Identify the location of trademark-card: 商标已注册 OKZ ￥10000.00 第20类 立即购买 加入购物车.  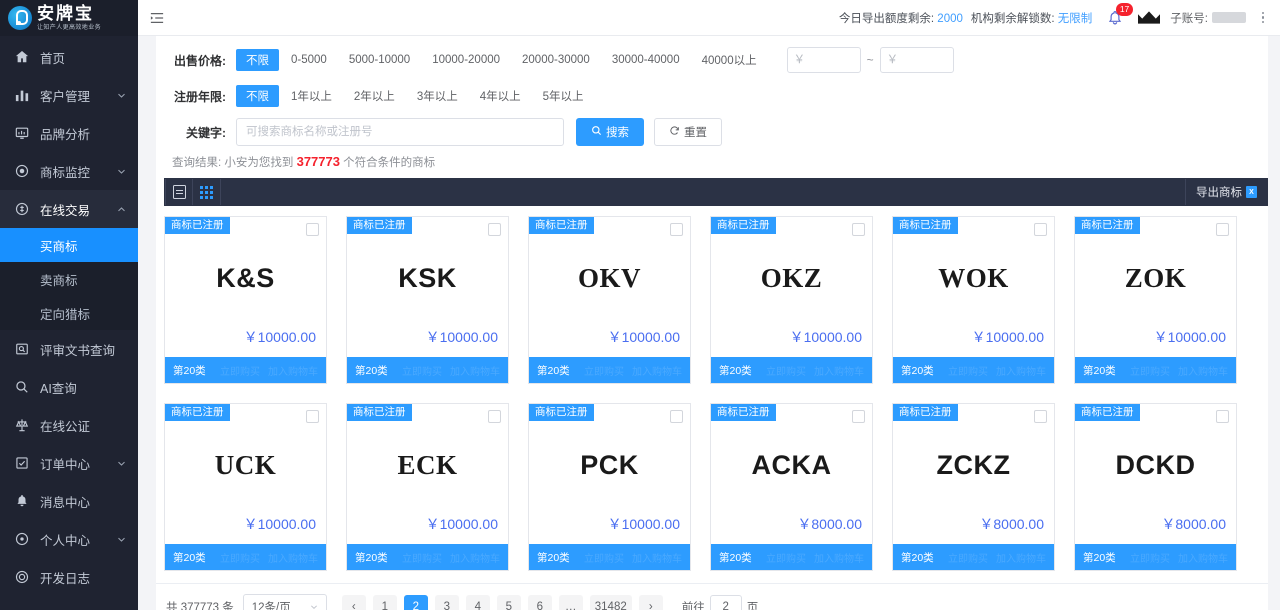
(791, 300).